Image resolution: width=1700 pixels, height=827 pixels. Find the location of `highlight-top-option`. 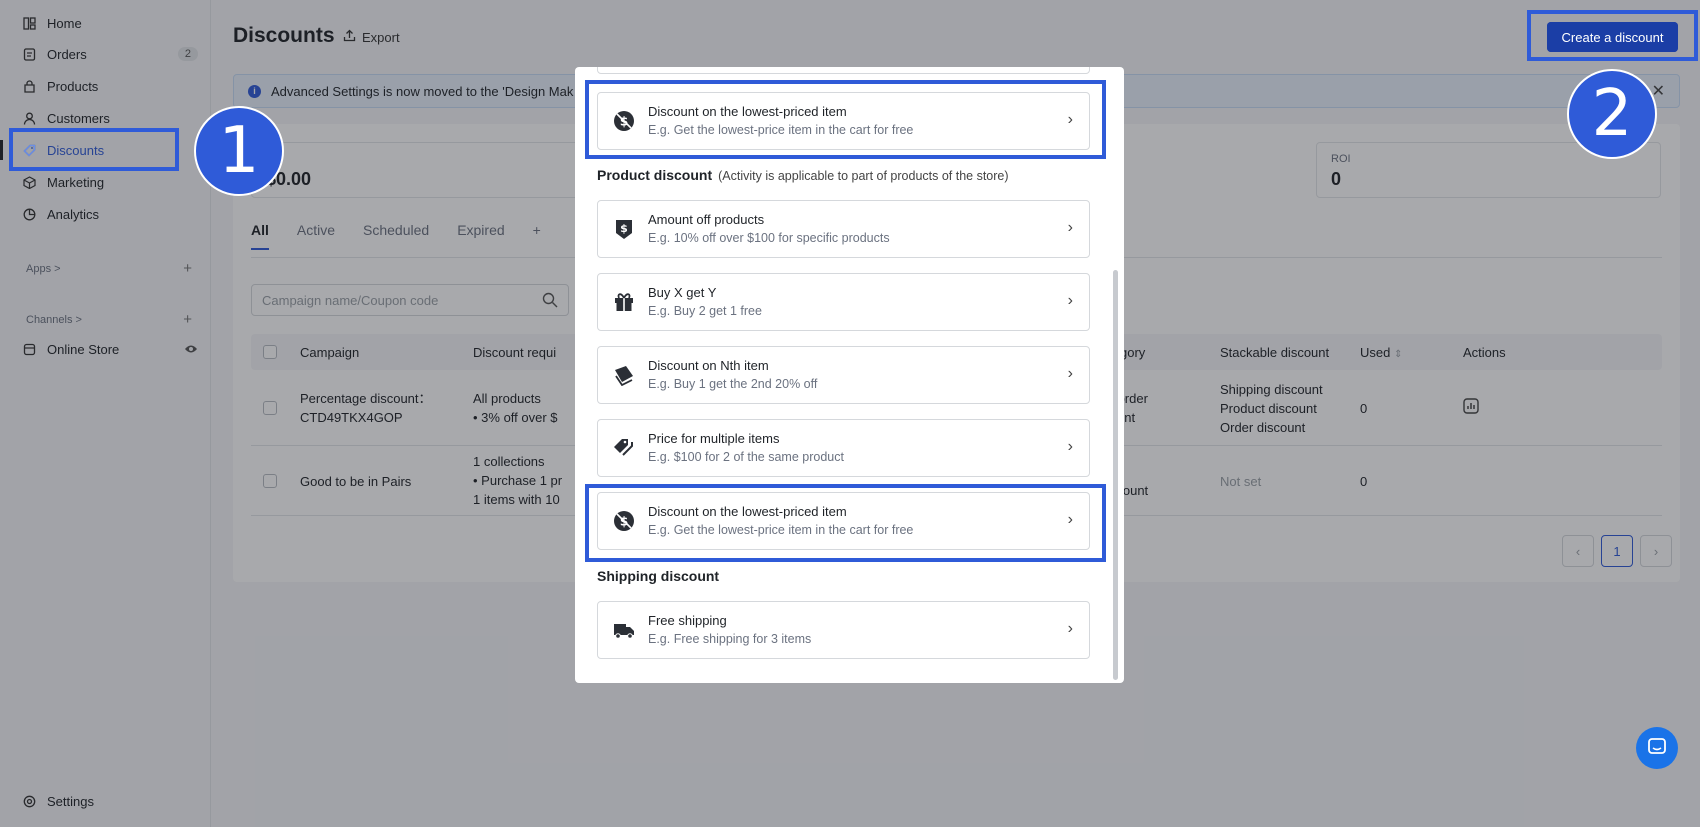

highlight-top-option is located at coordinates (845, 119).